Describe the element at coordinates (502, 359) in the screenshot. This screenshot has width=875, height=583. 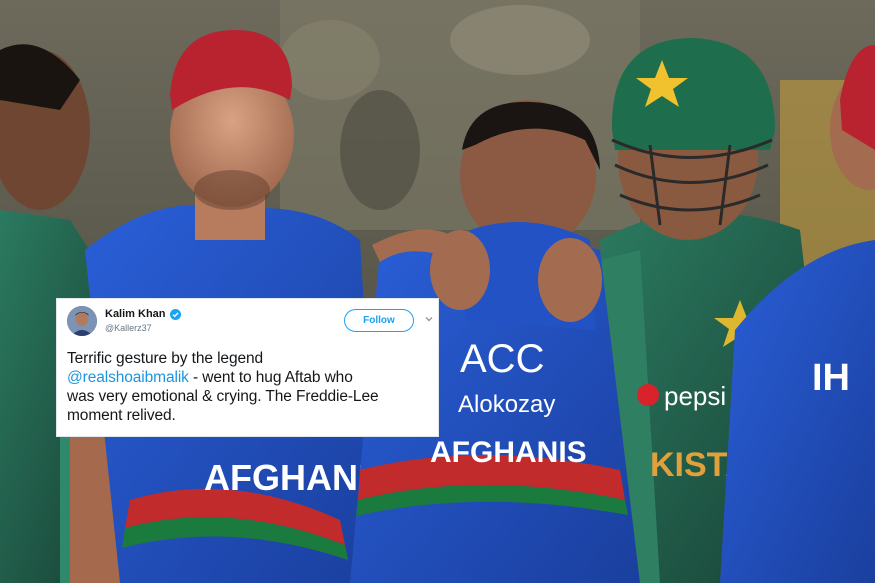
I see `jersey-sponsor-center: ACC` at that location.